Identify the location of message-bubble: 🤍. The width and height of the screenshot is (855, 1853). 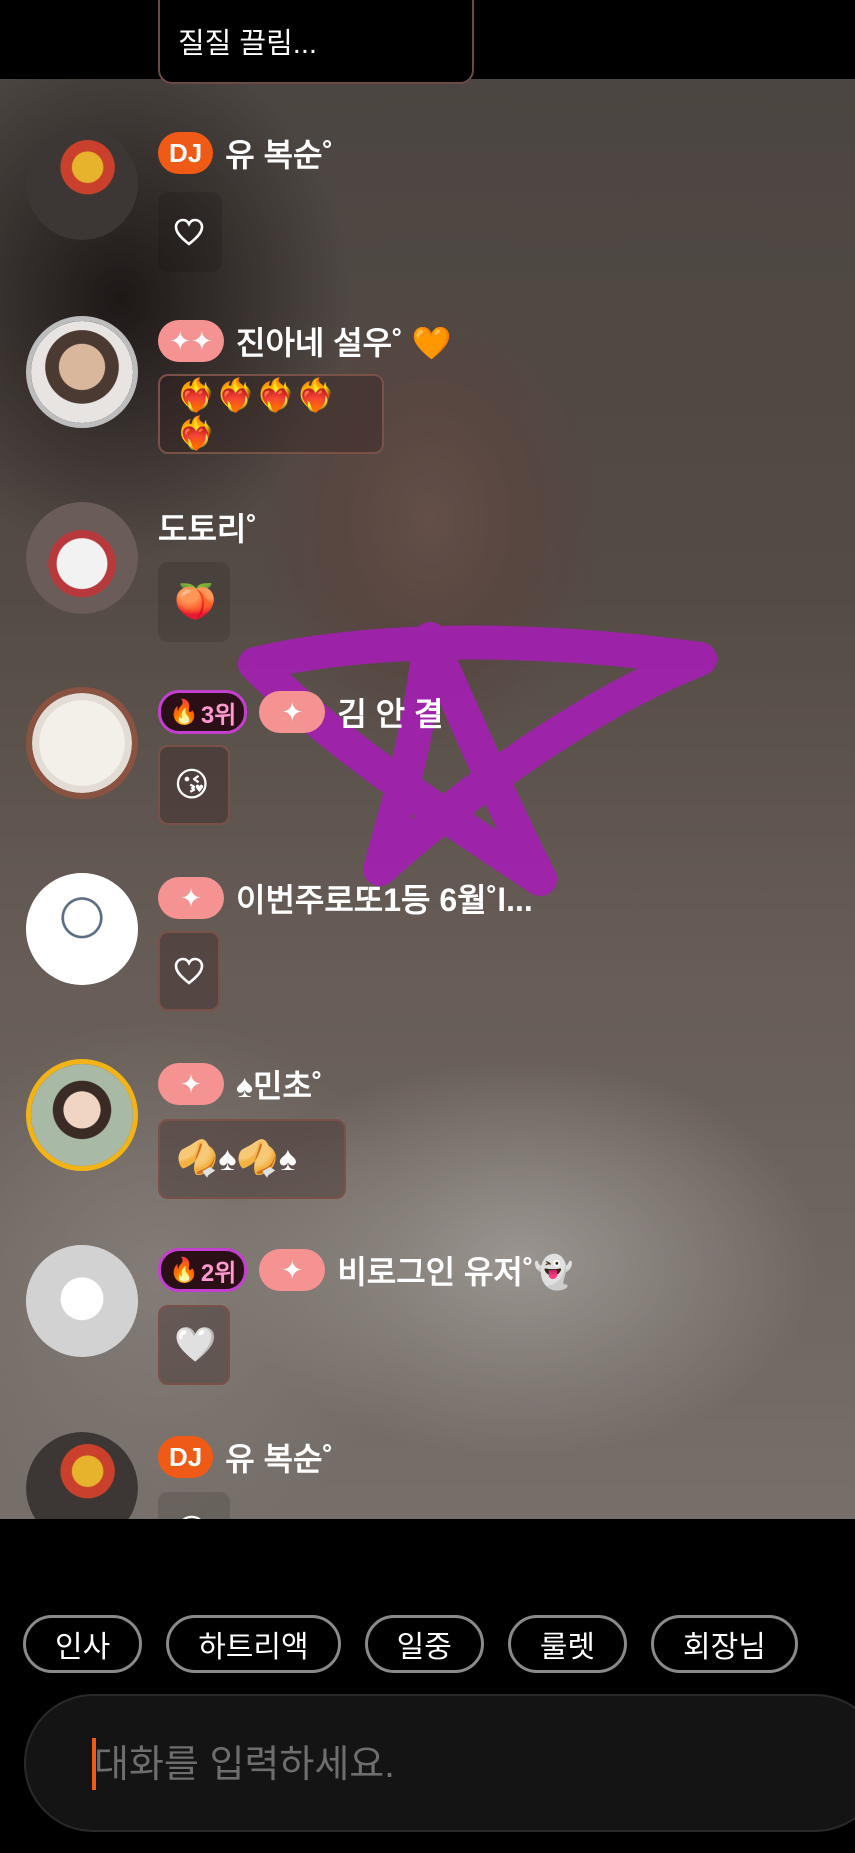
(194, 1345).